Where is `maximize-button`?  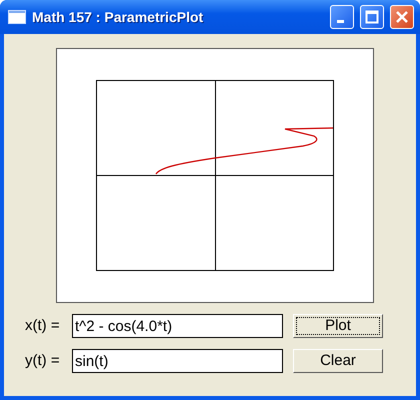
maximize-button is located at coordinates (372, 17).